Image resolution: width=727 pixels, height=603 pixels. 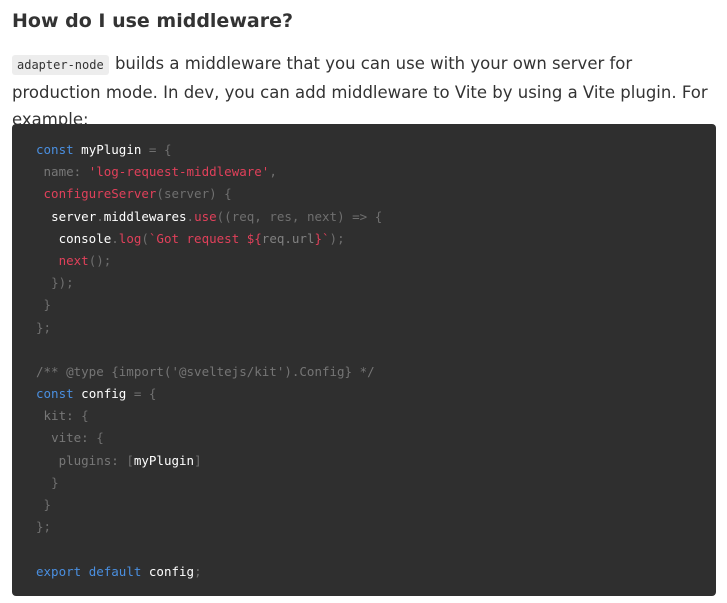 What do you see at coordinates (376, 283) in the screenshot?
I see `code-line: });` at bounding box center [376, 283].